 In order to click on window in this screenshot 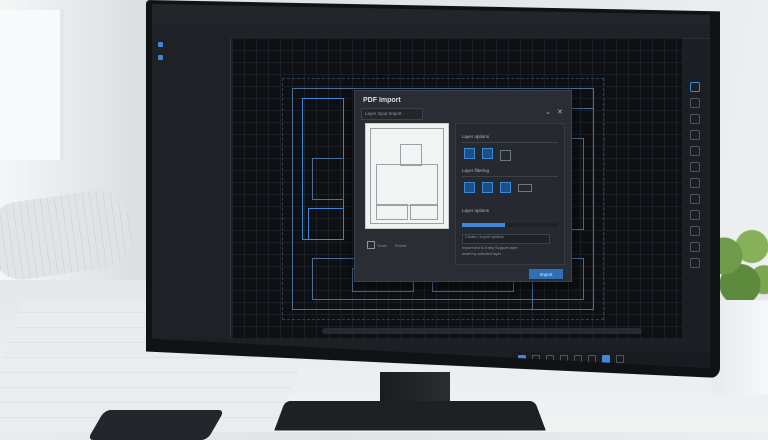, I will do `click(32, 85)`.